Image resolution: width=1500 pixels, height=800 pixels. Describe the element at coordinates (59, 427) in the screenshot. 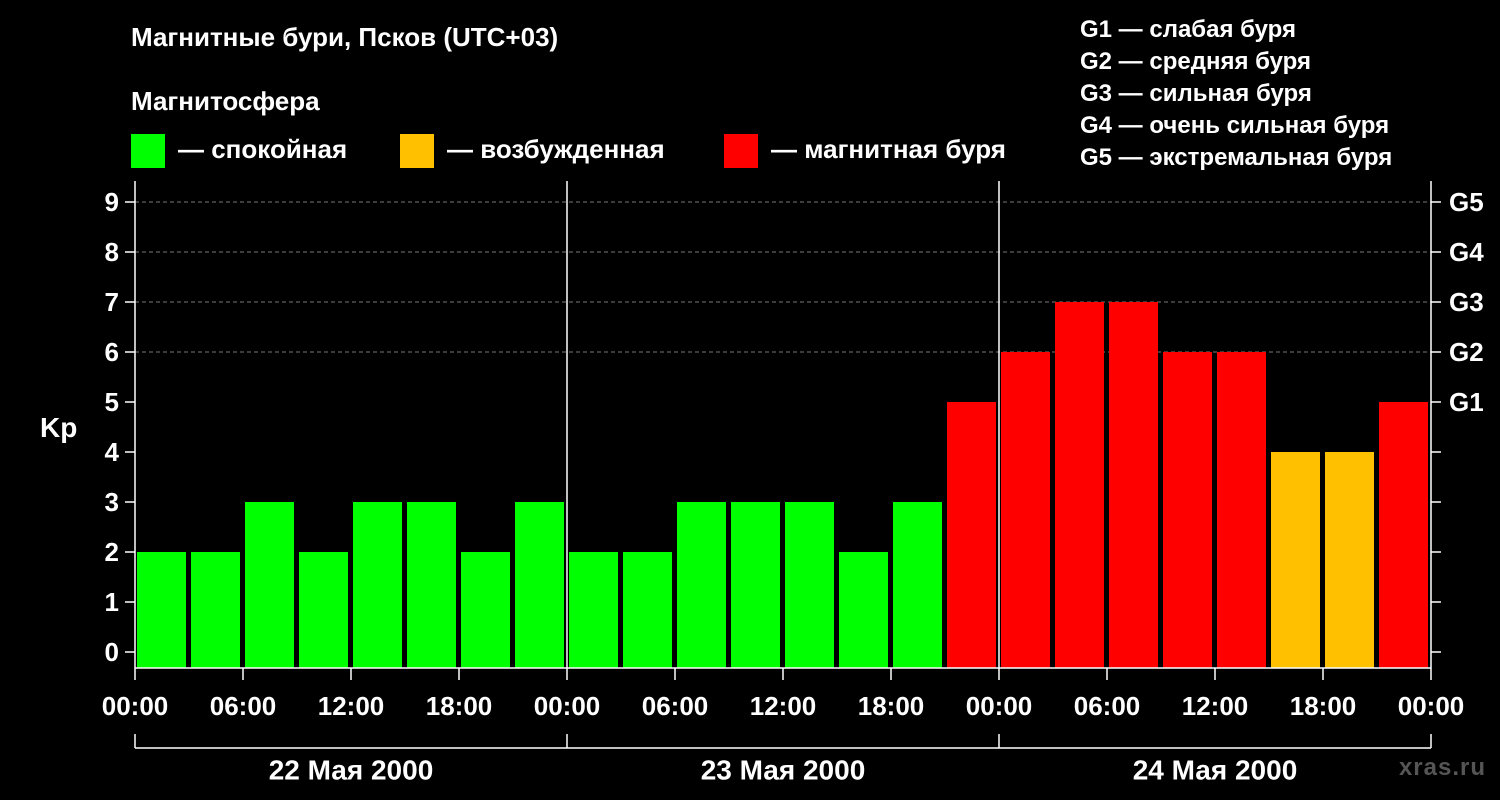

I see `y-axis-label: Kp` at that location.